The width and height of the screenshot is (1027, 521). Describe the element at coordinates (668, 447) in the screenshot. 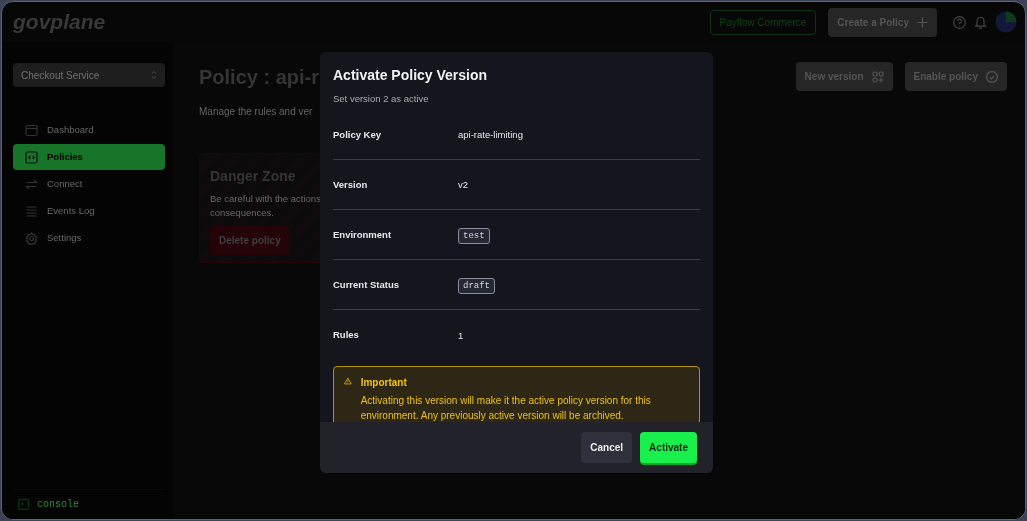

I see `activate-button: Activate` at that location.